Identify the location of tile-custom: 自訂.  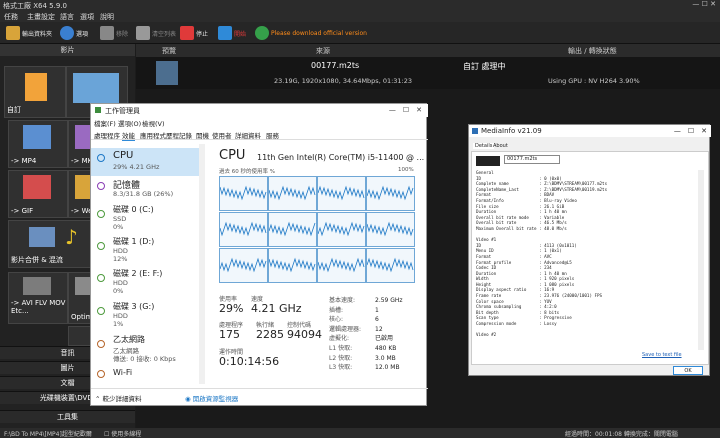
(35, 92).